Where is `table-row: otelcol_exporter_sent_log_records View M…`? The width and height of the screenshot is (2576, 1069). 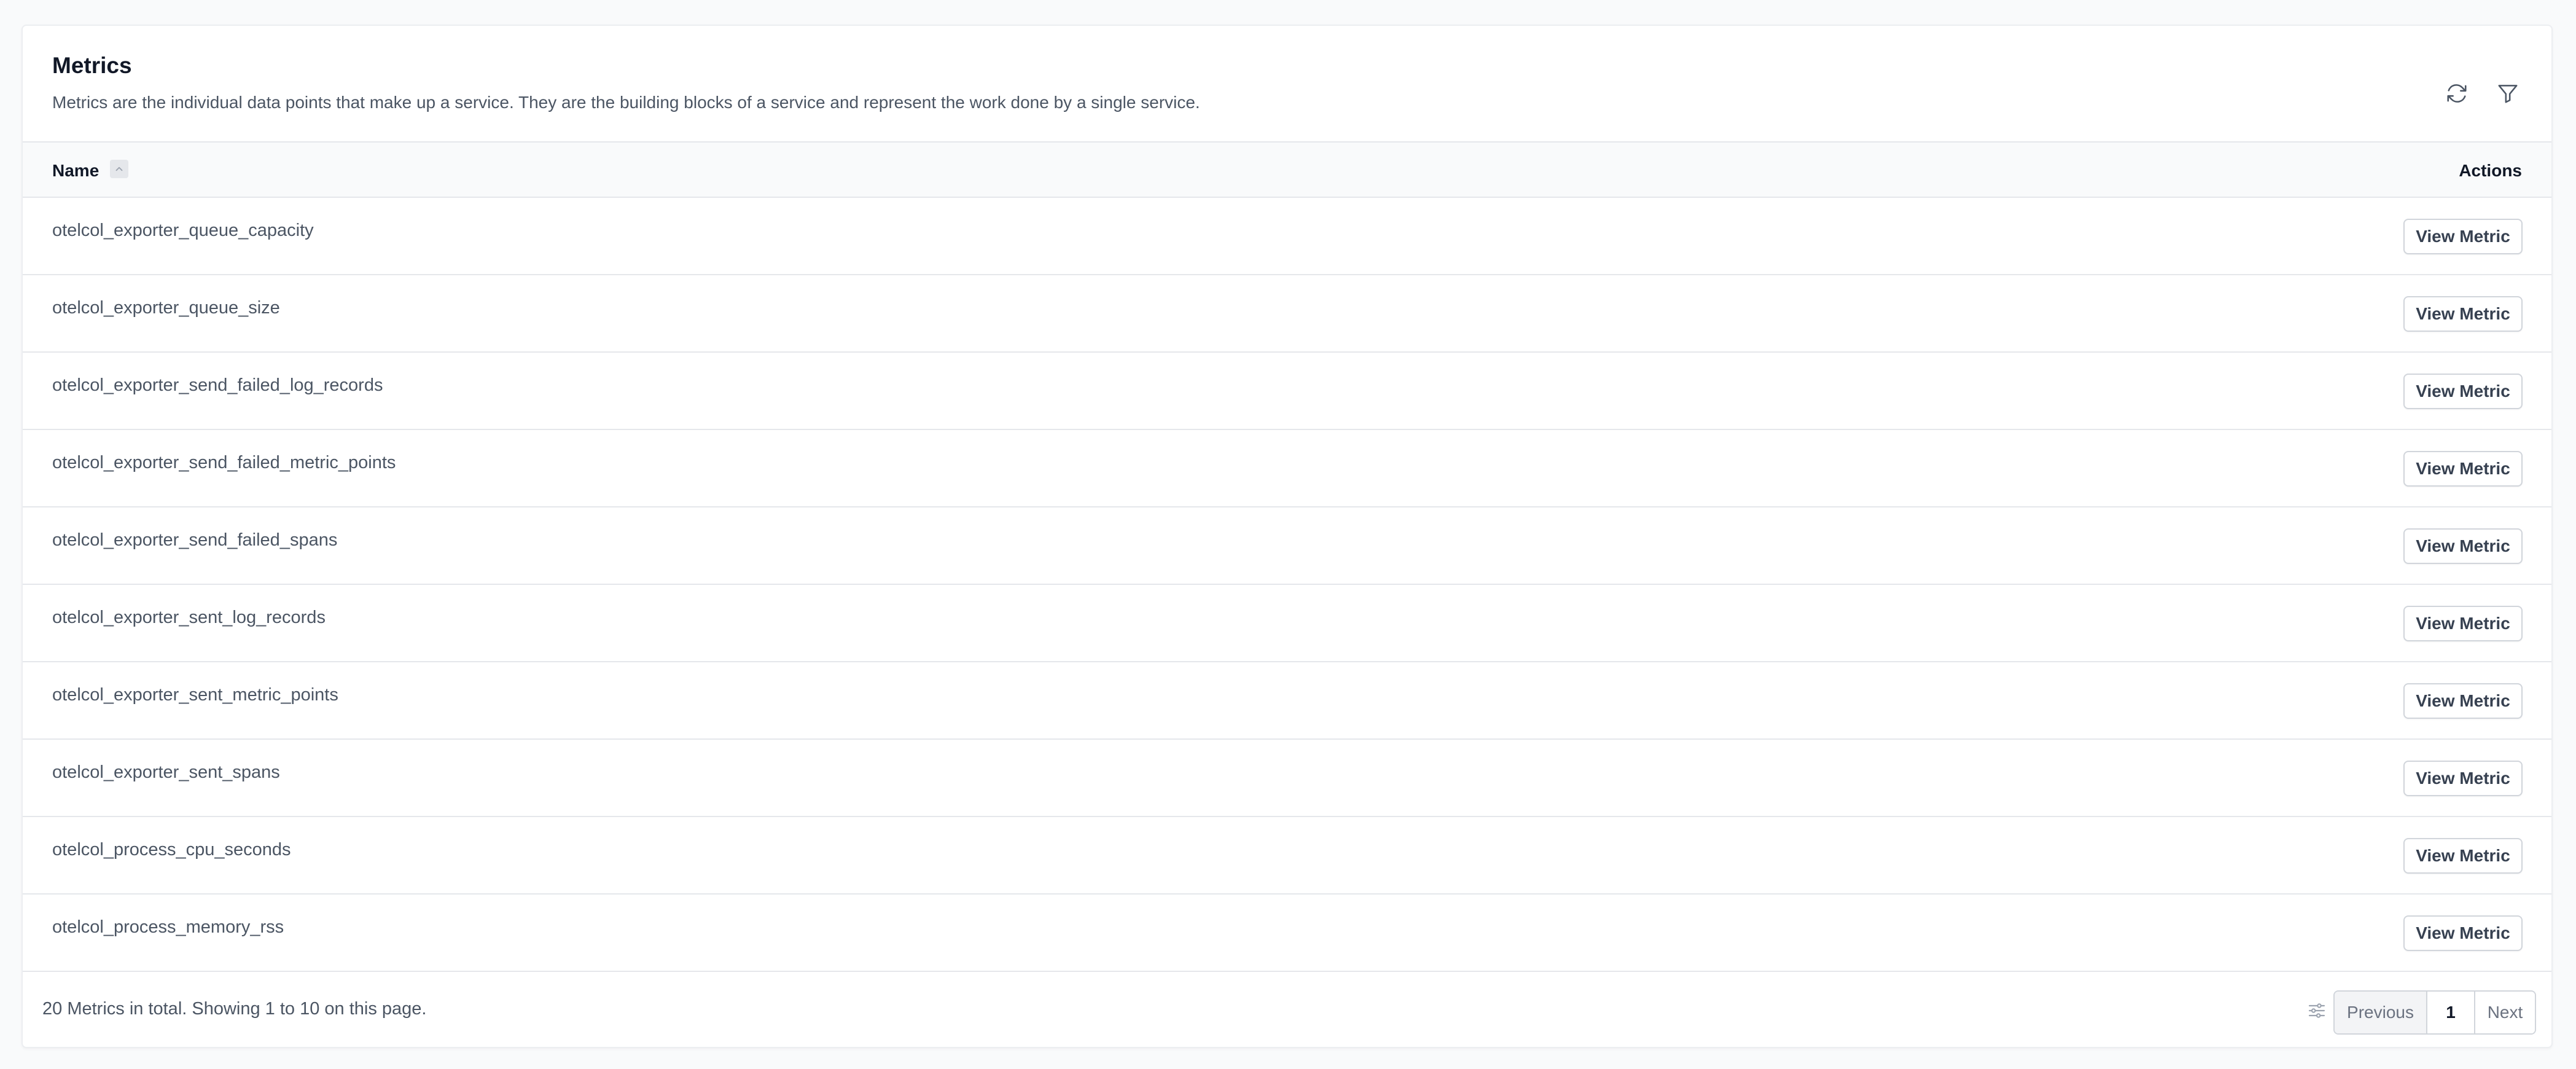
table-row: otelcol_exporter_sent_log_records View M… is located at coordinates (1287, 623).